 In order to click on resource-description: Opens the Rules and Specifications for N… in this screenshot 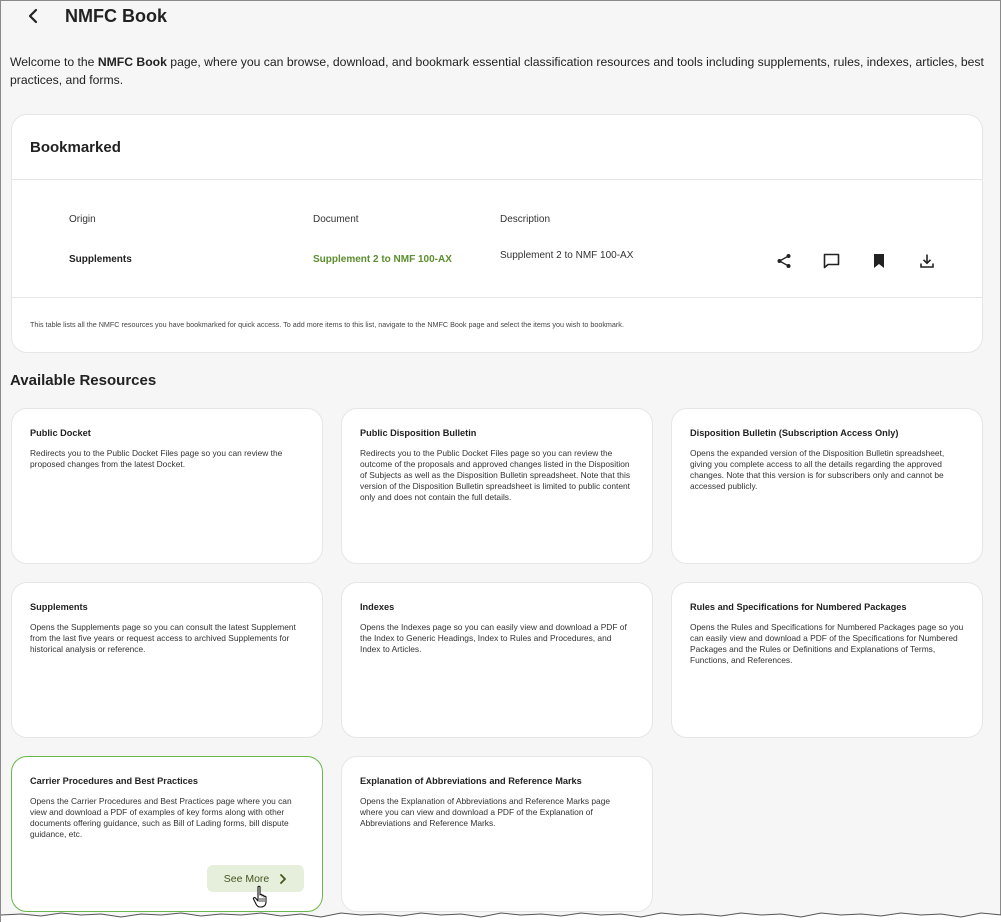, I will do `click(827, 643)`.